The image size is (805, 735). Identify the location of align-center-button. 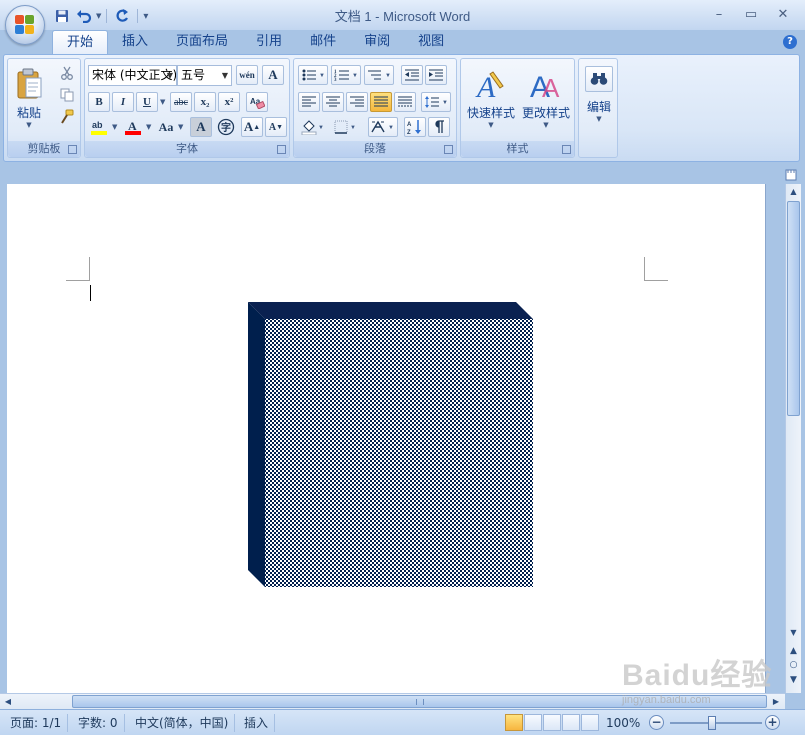
(333, 102).